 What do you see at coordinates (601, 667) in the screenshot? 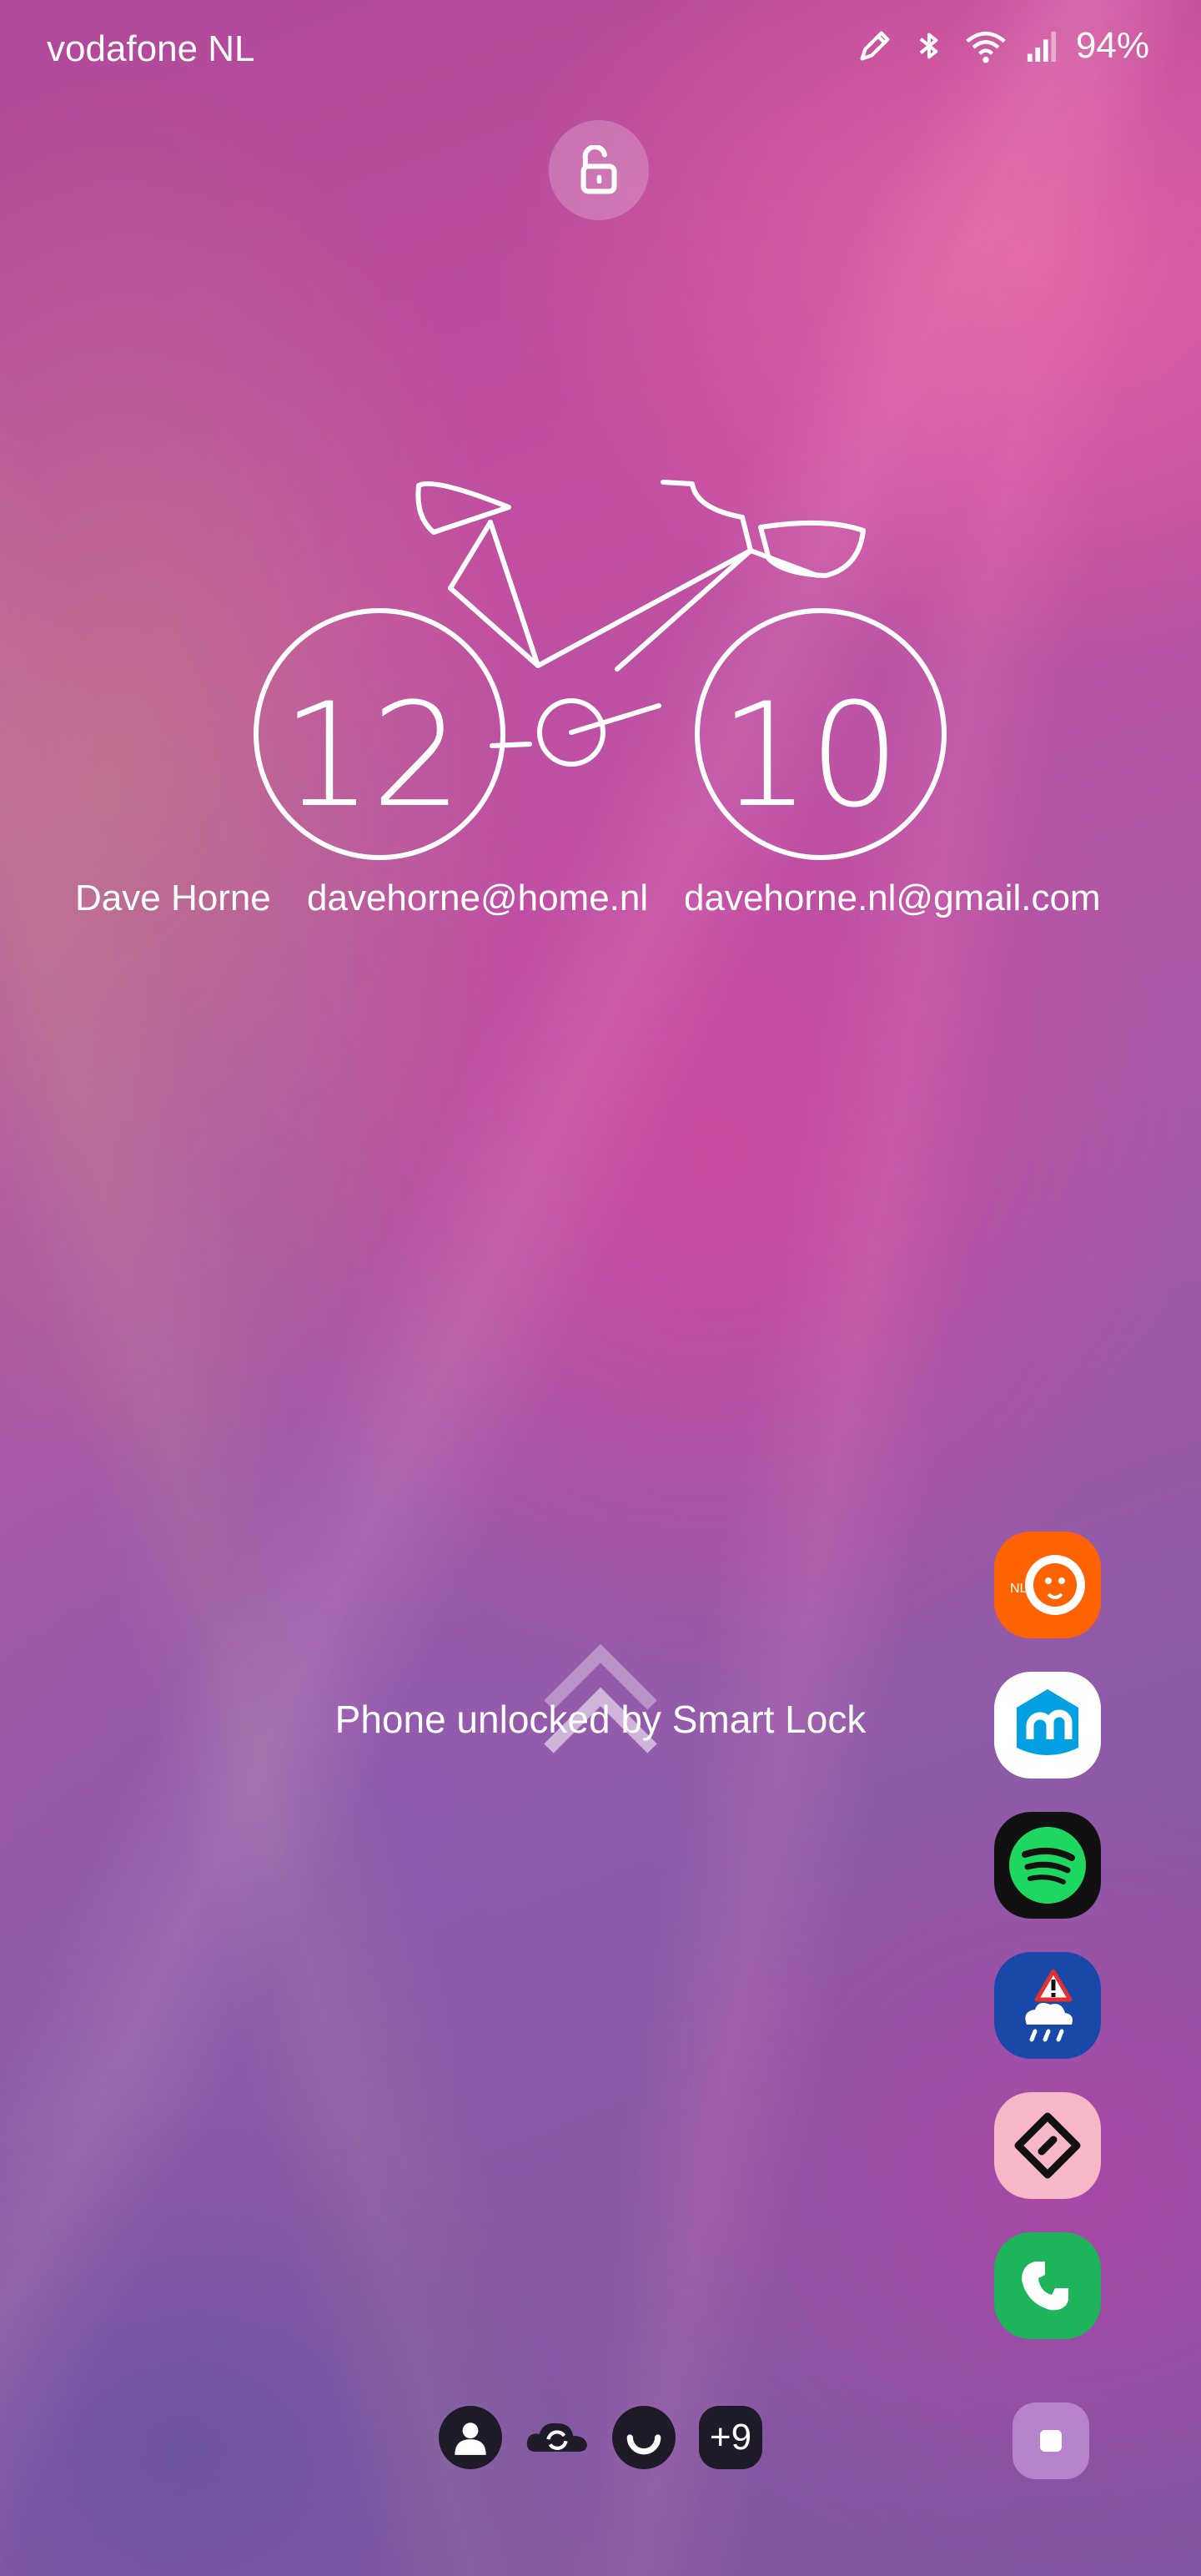
I see `bicycle-clock: 12 10` at bounding box center [601, 667].